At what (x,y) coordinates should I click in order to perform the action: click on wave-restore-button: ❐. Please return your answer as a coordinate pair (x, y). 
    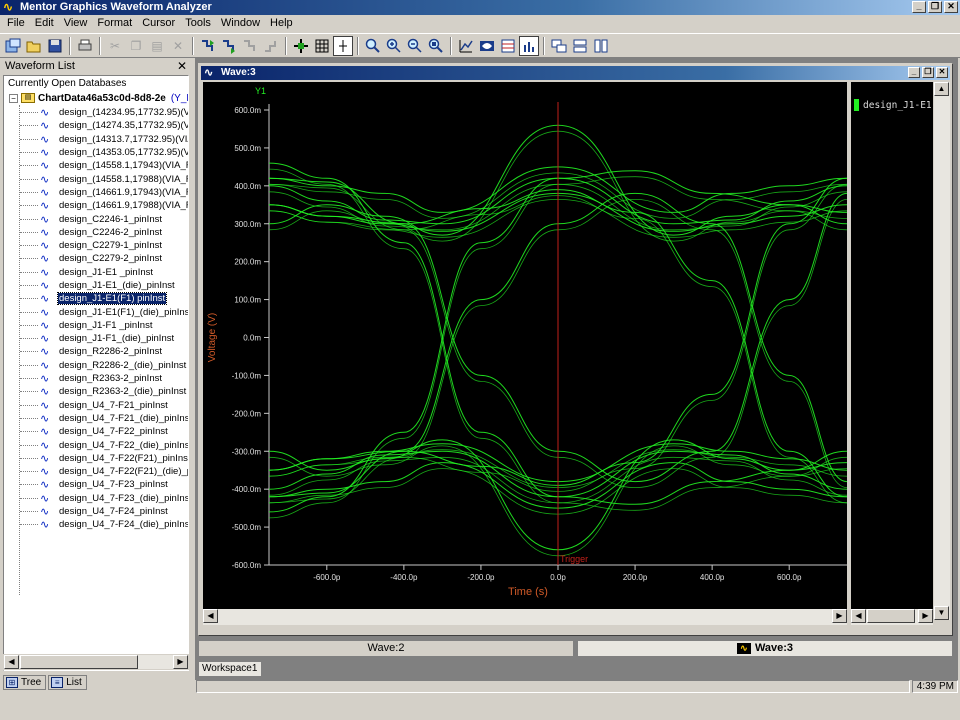
    Looking at the image, I should click on (928, 72).